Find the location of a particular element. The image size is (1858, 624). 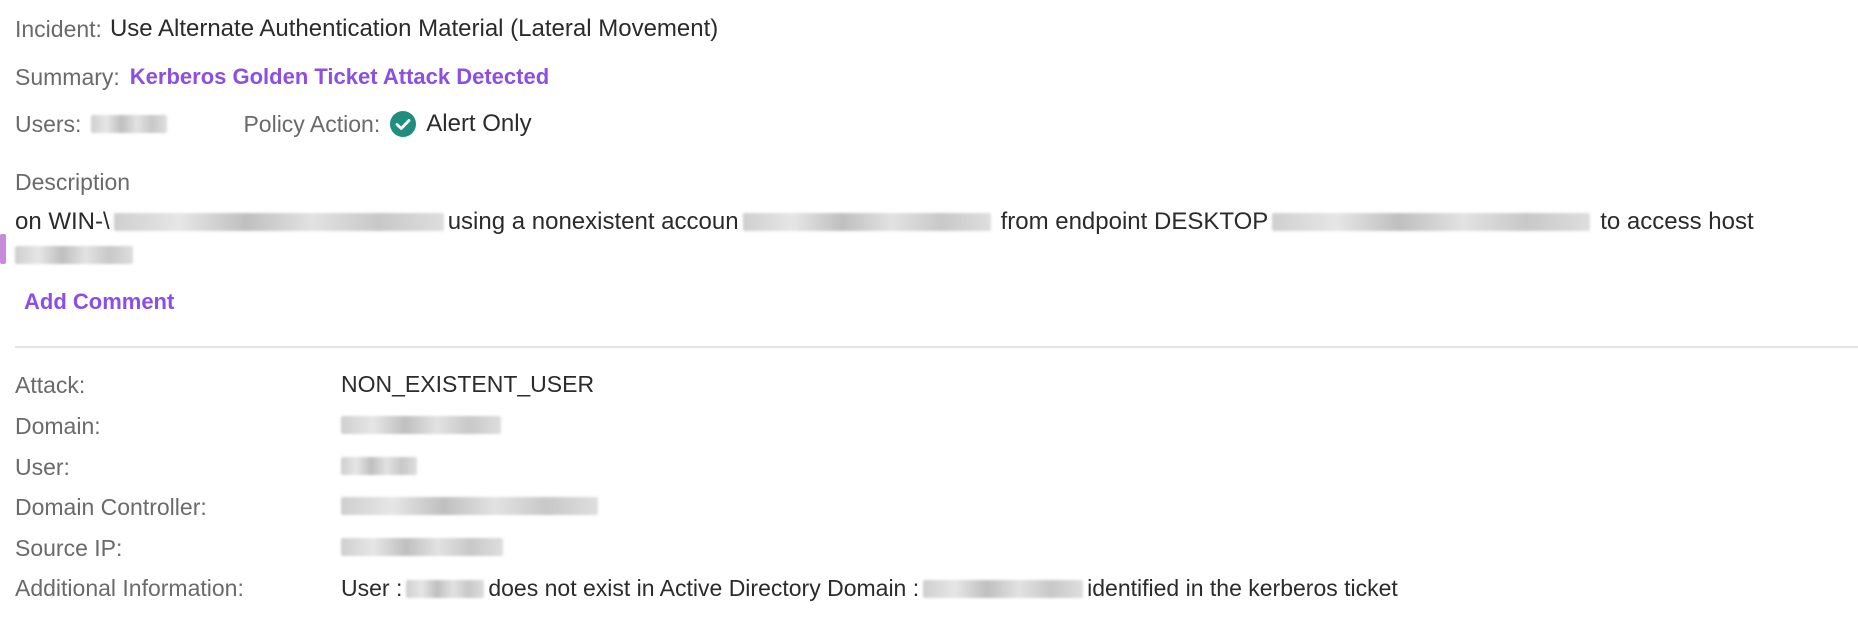

add-comment-row: Add Comment is located at coordinates (99, 302).